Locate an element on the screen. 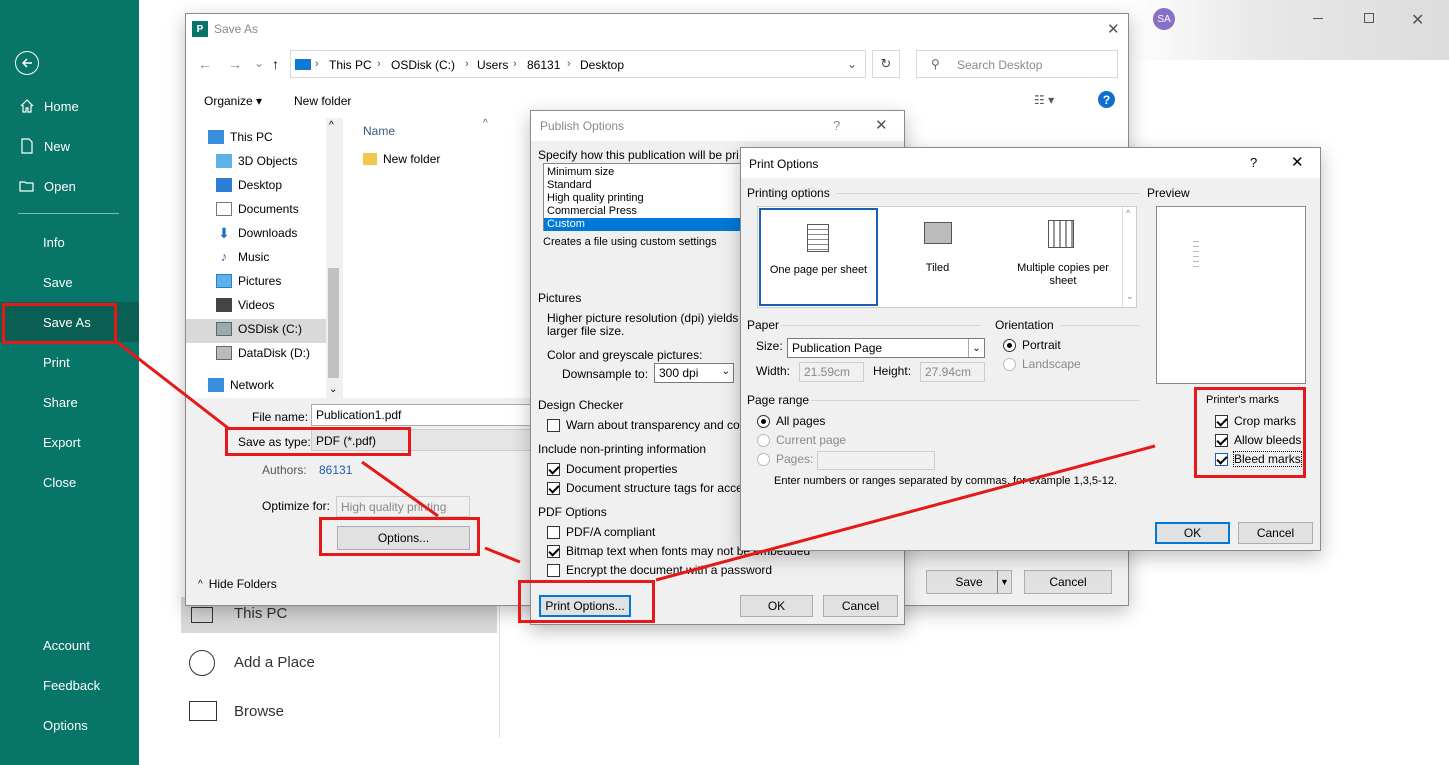 The width and height of the screenshot is (1449, 765). arrow-print-options-to-marks is located at coordinates (905, 513).